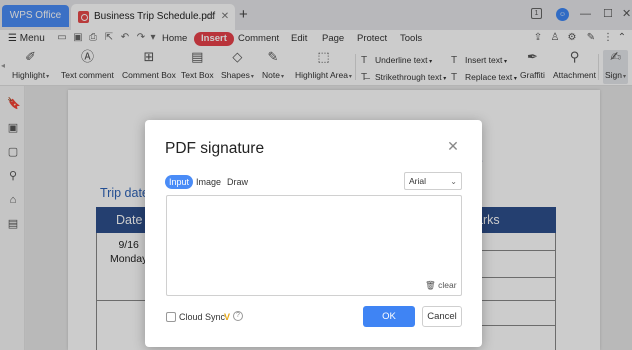 Image resolution: width=632 pixels, height=350 pixels. Describe the element at coordinates (430, 285) in the screenshot. I see `trash-icon: 🗑` at that location.